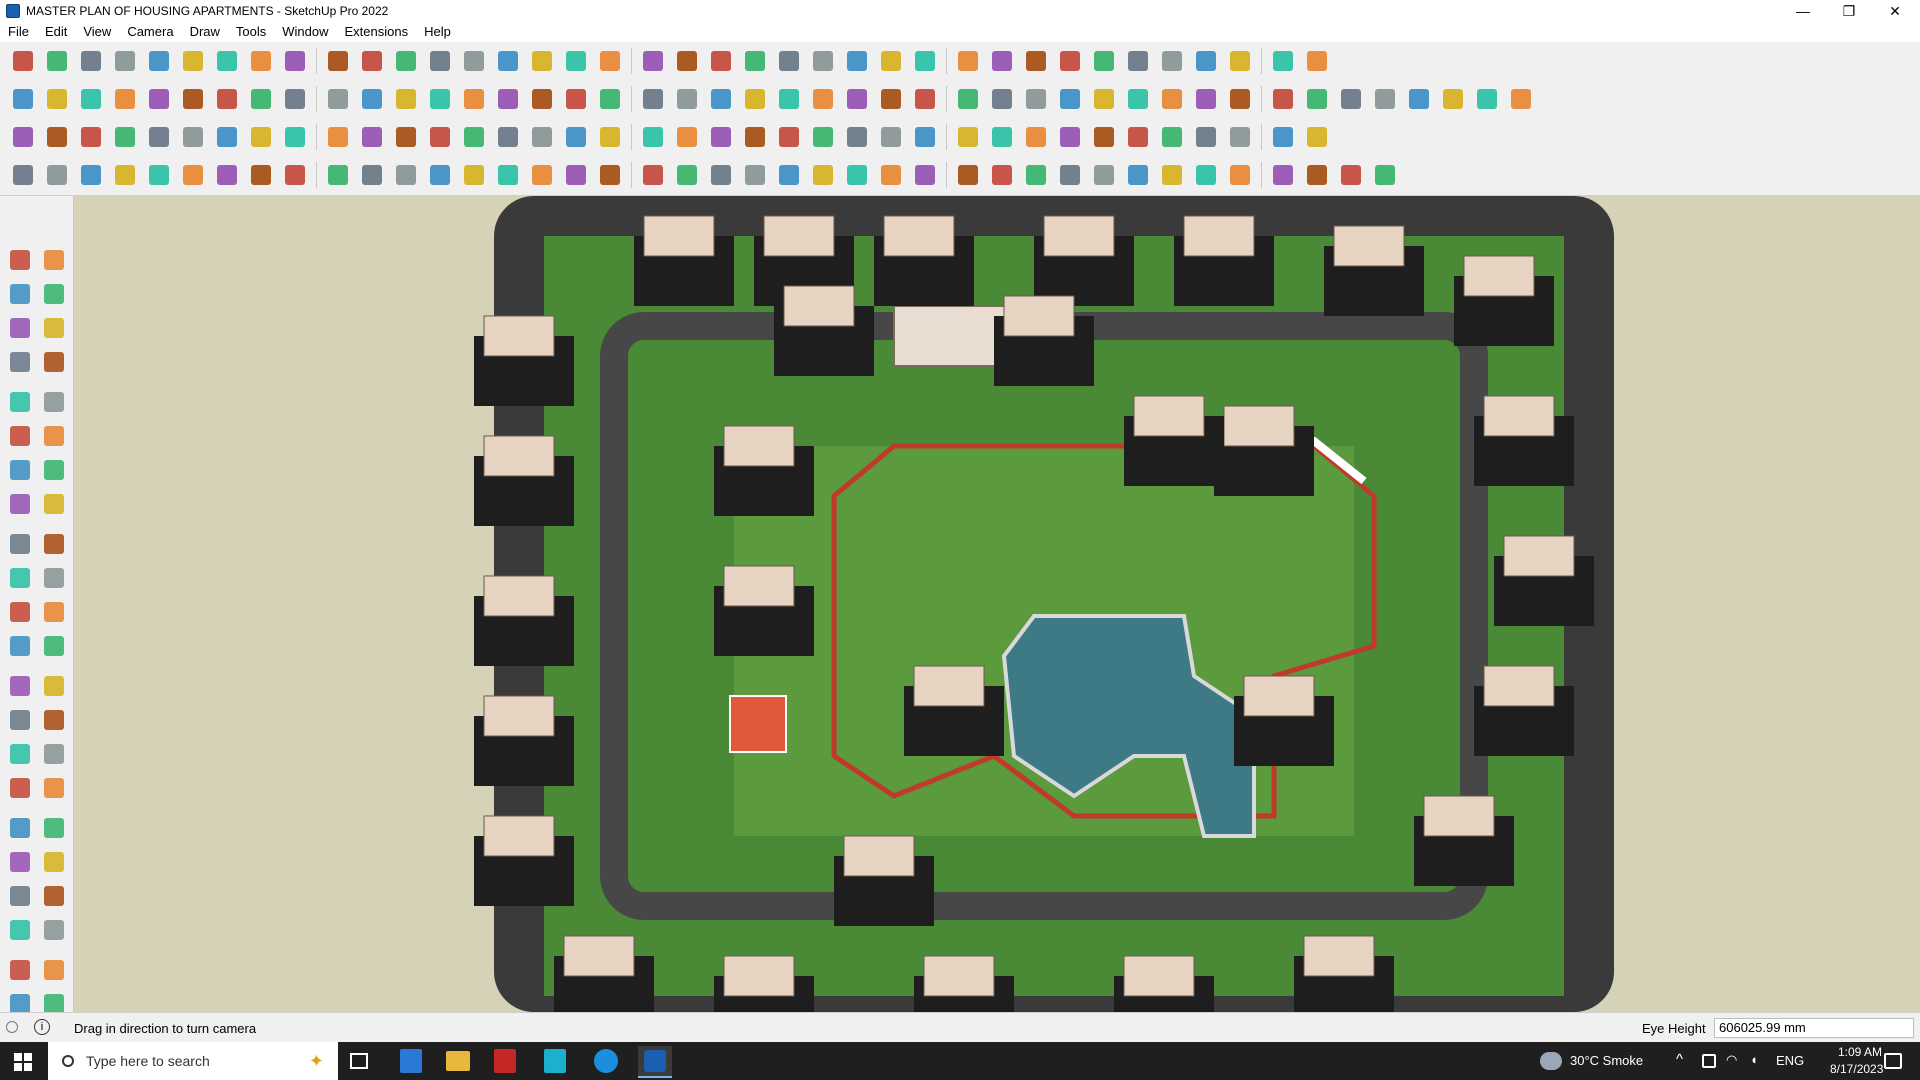  What do you see at coordinates (12, 1027) in the screenshot?
I see `geo-location-icon` at bounding box center [12, 1027].